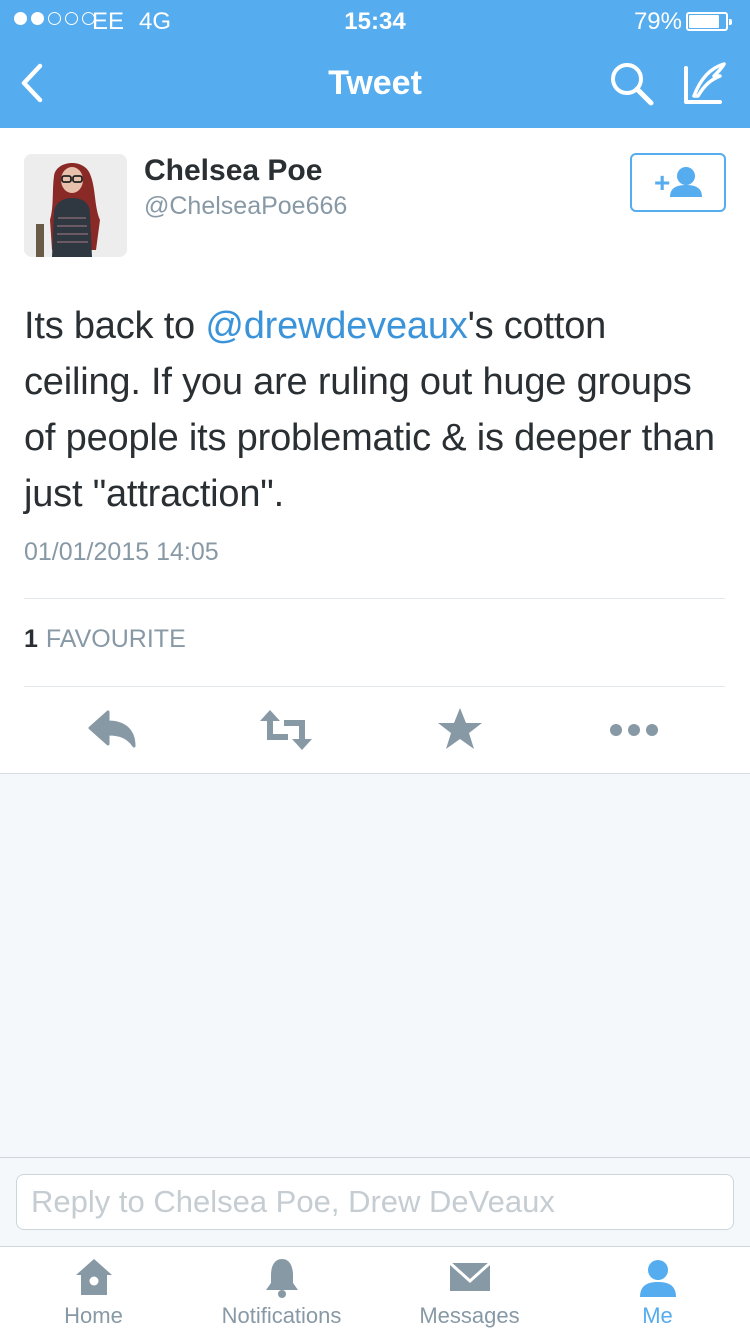 This screenshot has width=750, height=1334. I want to click on battery-percent: 79%, so click(657, 21).